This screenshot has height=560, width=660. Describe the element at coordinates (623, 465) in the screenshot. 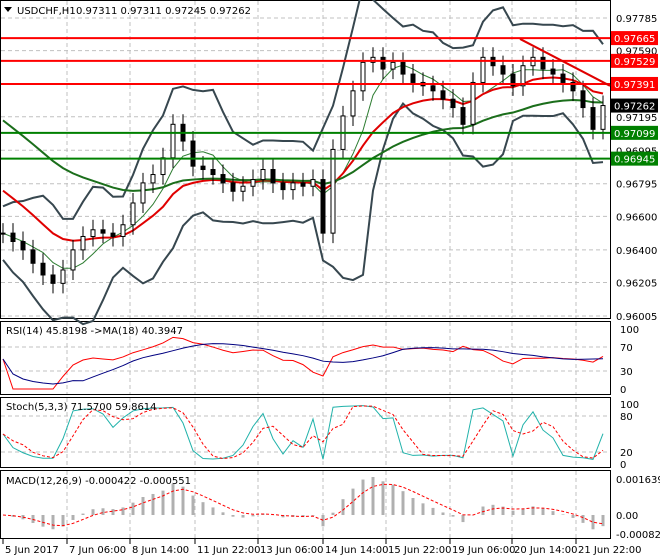

I see `stoch-tick-label: 0` at that location.